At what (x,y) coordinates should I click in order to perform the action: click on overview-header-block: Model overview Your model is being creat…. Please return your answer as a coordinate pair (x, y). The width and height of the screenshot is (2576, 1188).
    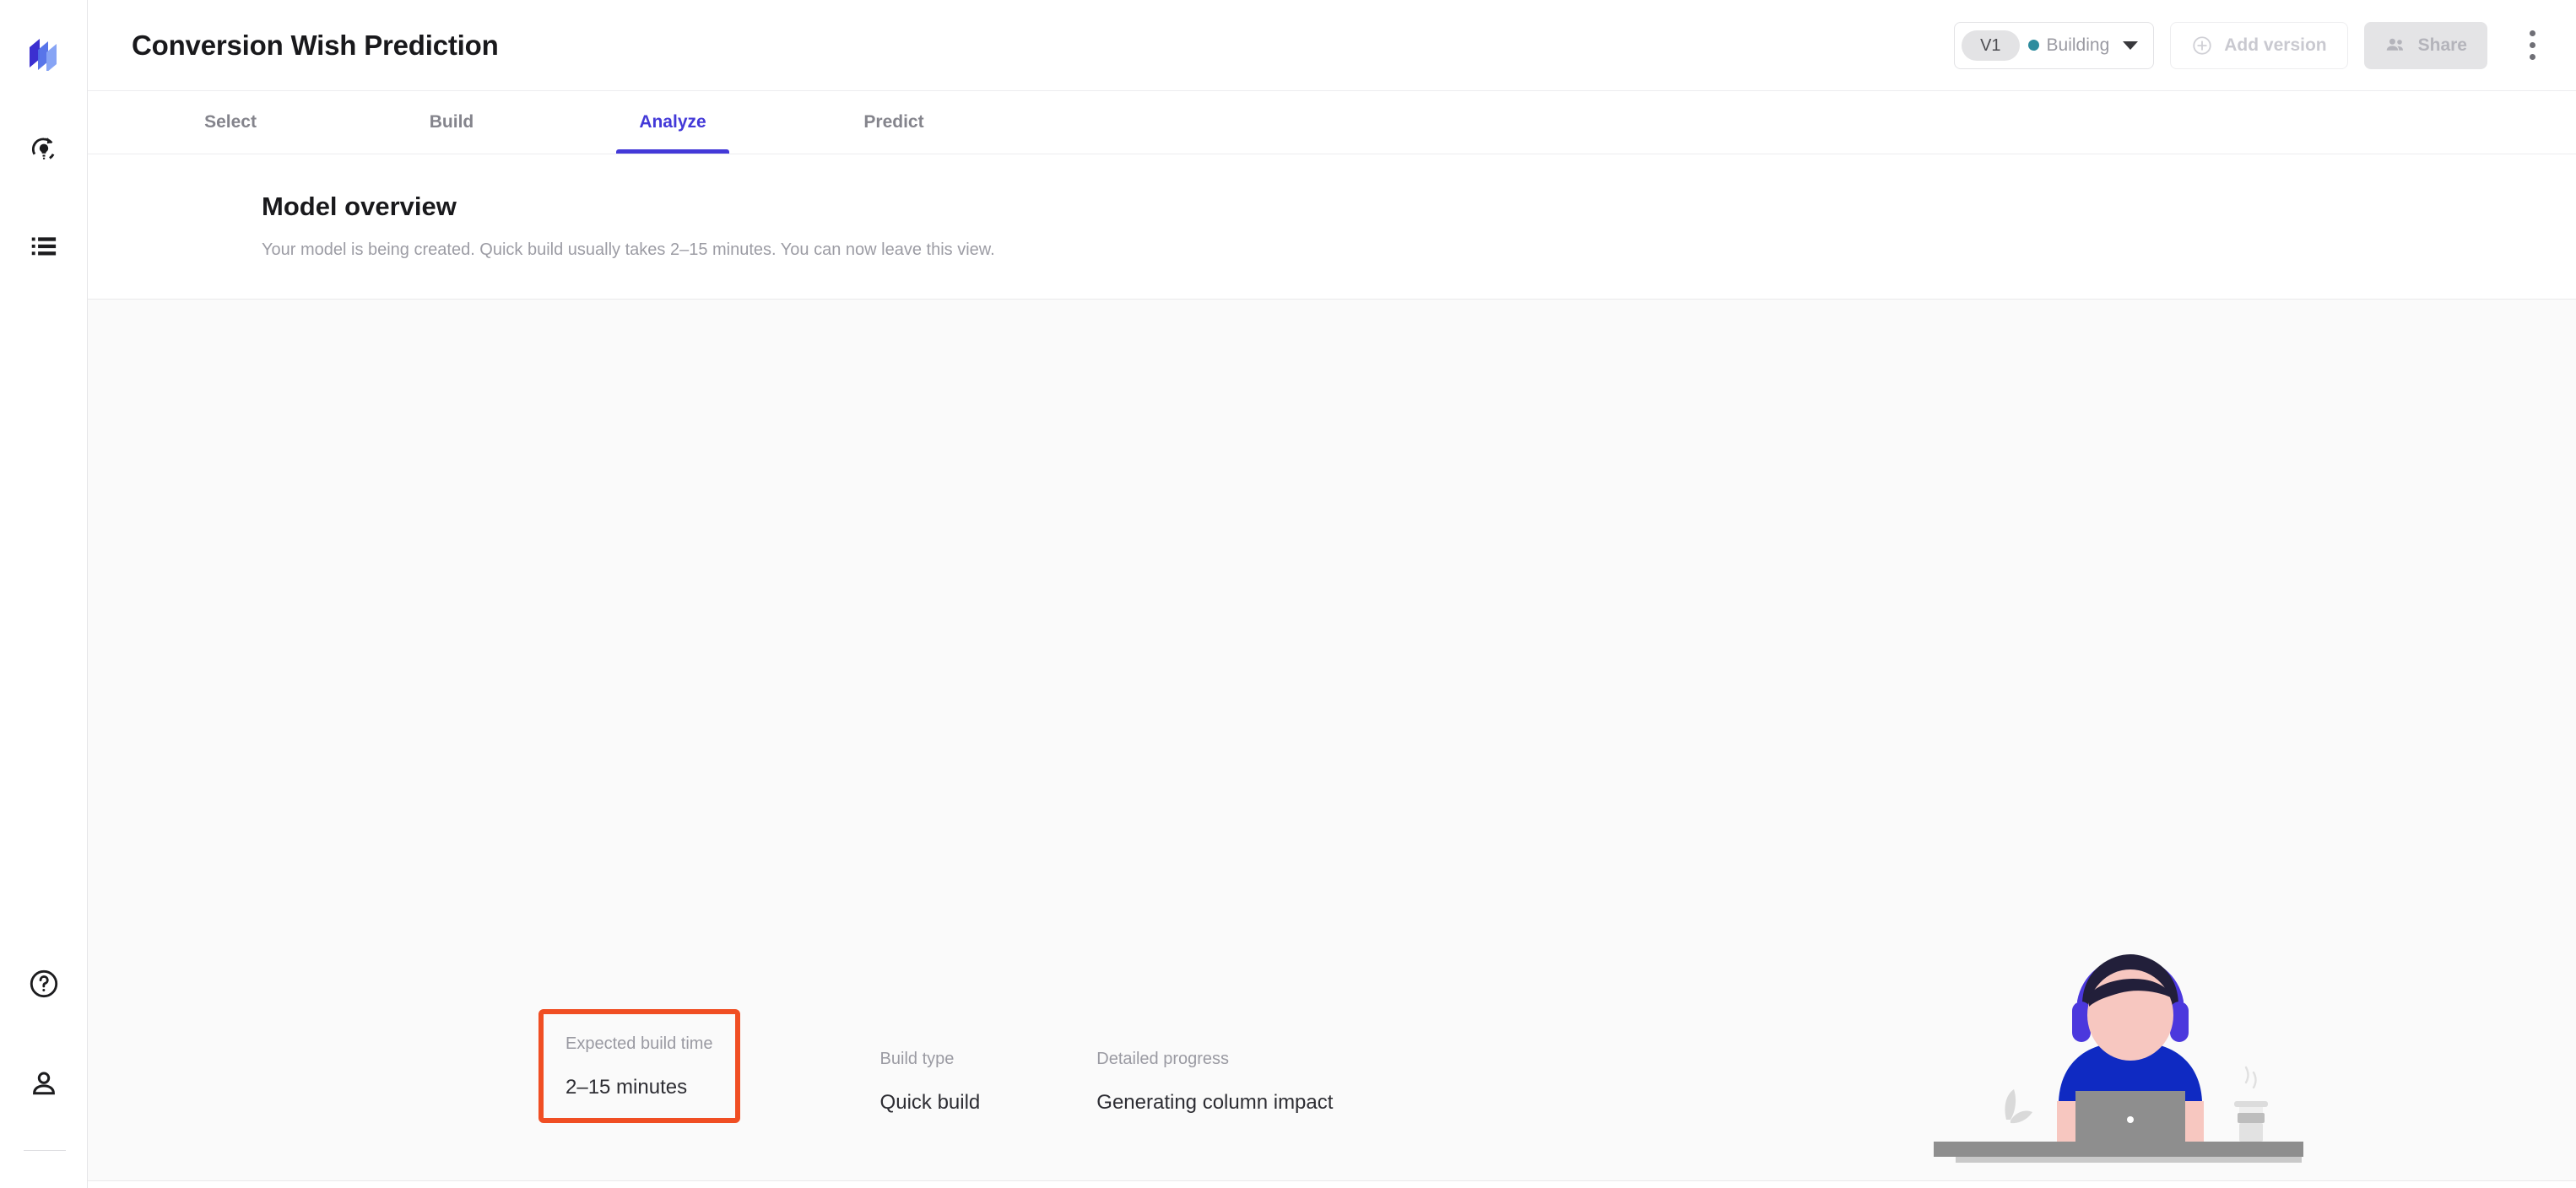
    Looking at the image, I should click on (1332, 227).